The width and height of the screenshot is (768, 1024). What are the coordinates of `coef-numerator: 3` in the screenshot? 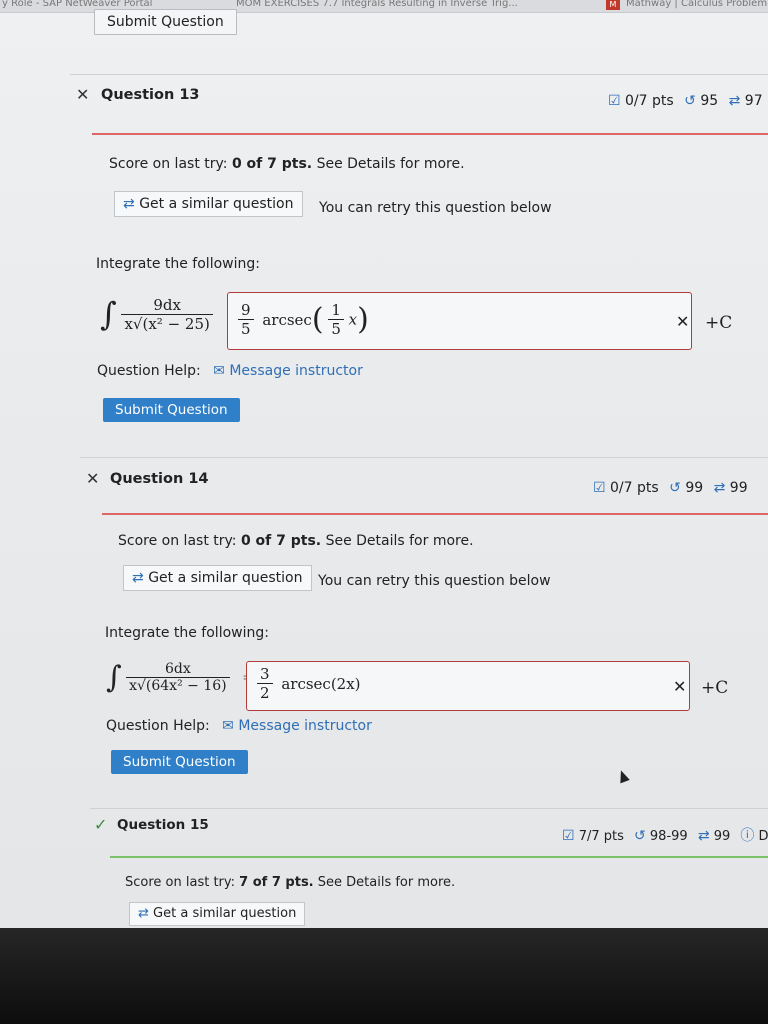 It's located at (265, 674).